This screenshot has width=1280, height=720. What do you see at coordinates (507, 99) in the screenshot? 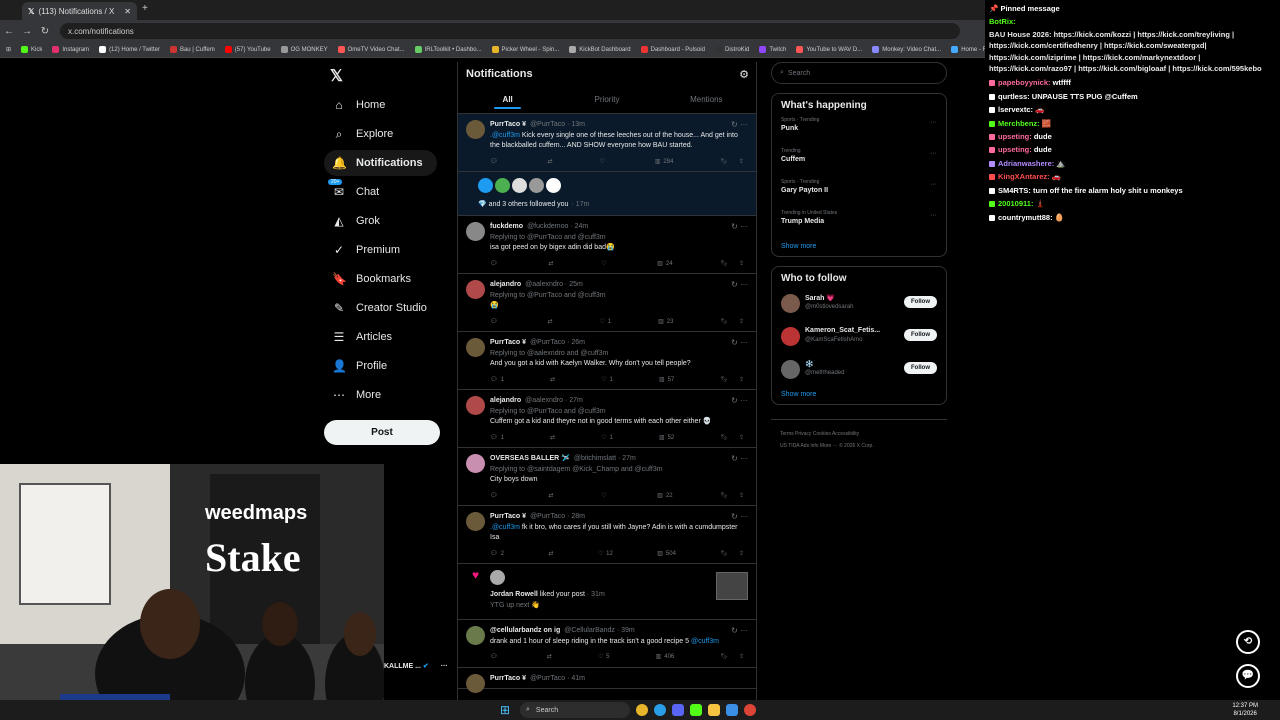
I see `tab-all: All` at bounding box center [507, 99].